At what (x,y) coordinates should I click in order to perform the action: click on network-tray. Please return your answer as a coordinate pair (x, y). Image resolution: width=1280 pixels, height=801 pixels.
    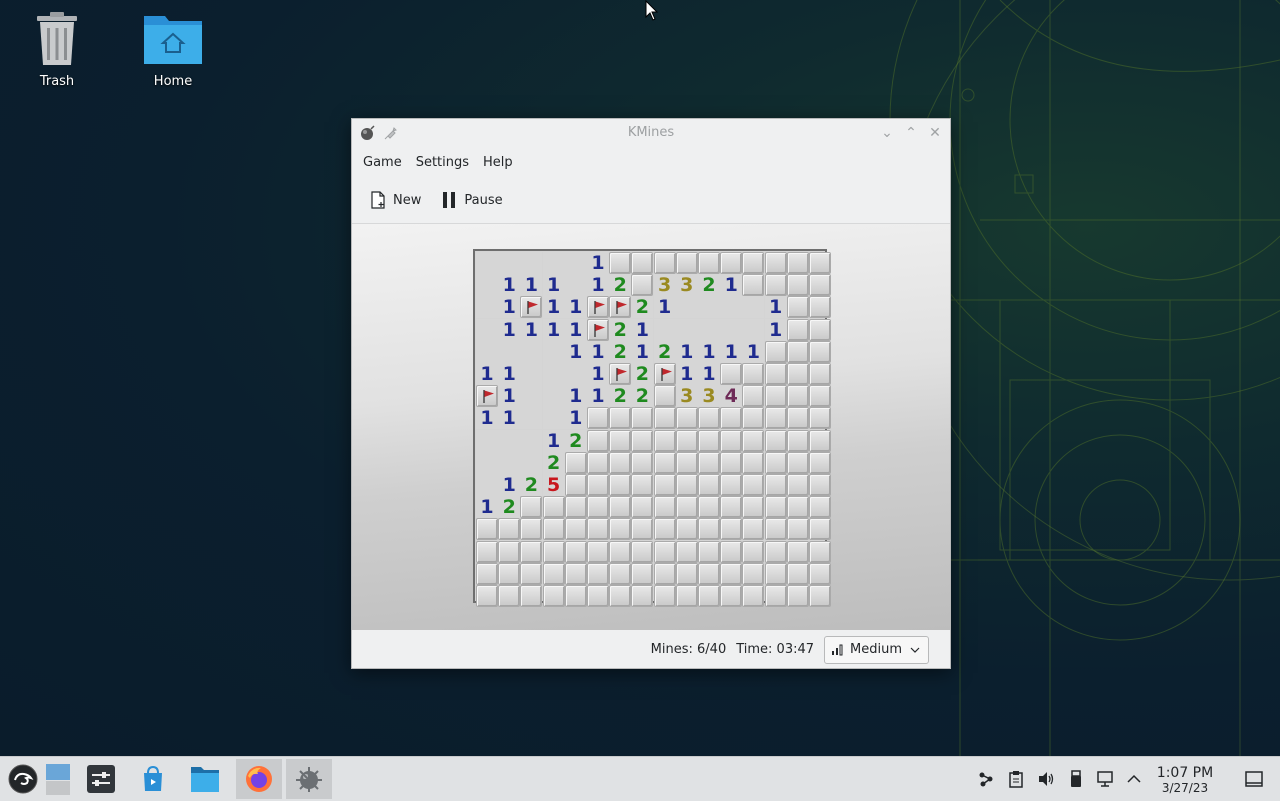
    Looking at the image, I should click on (1106, 779).